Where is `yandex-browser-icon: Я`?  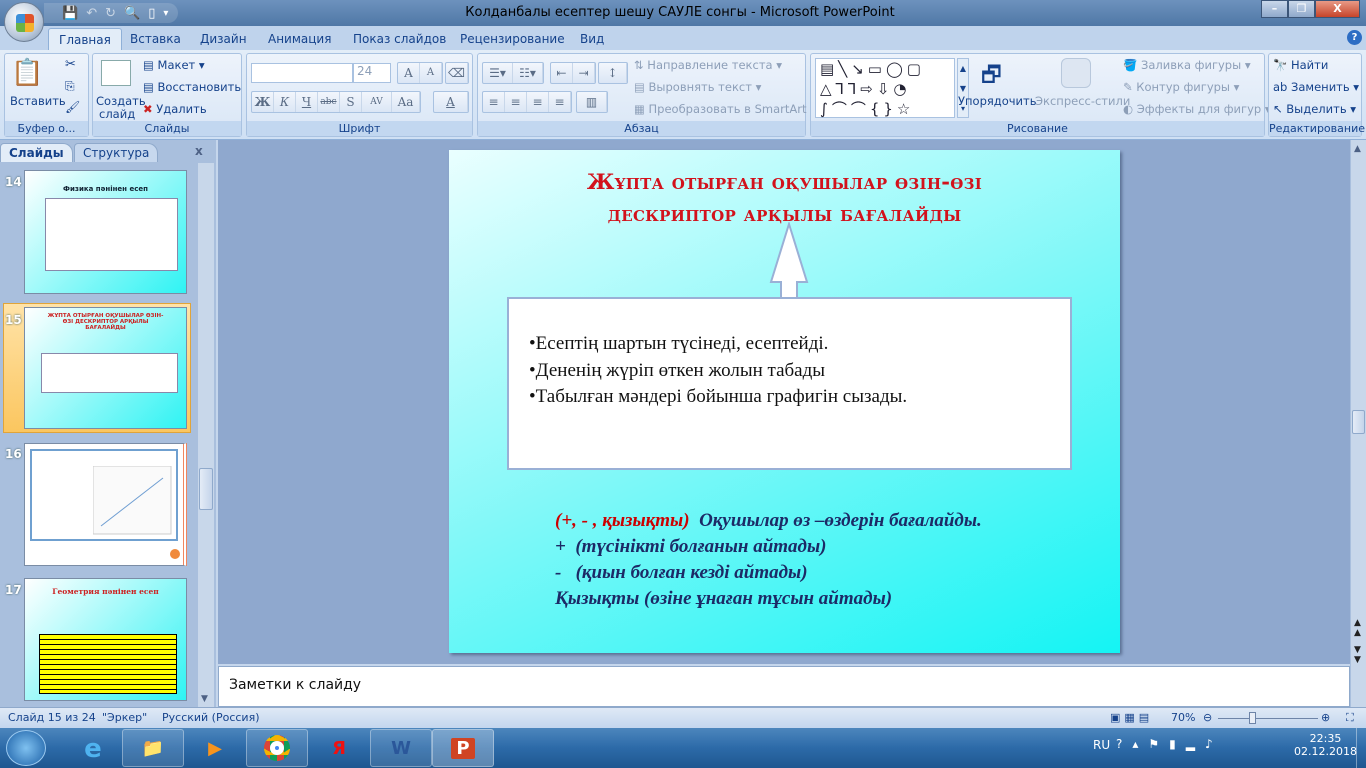
yandex-browser-icon: Я is located at coordinates (339, 748).